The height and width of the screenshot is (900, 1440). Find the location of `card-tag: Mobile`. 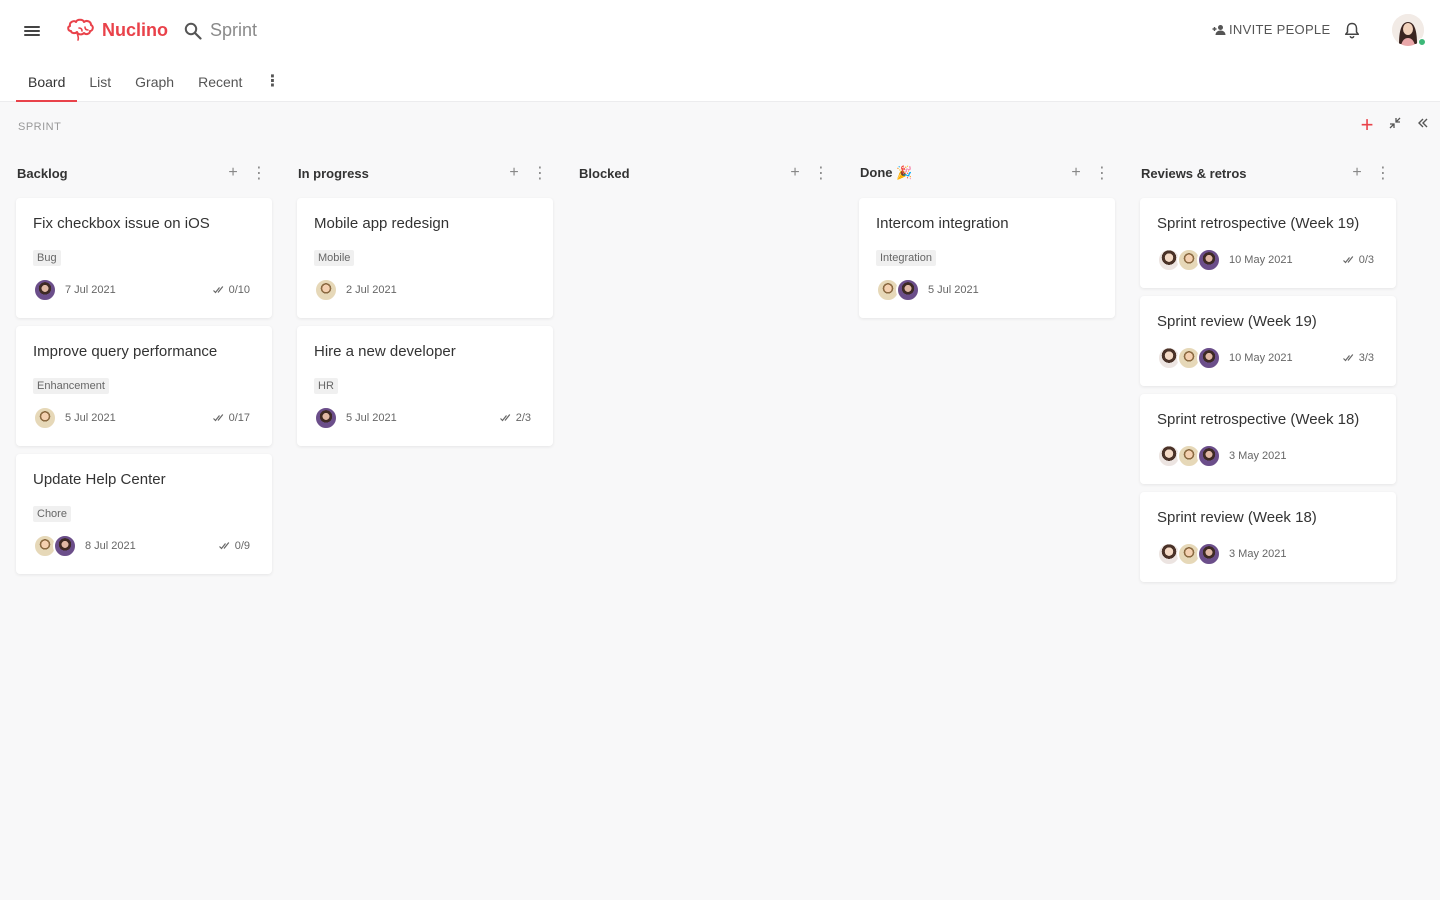

card-tag: Mobile is located at coordinates (334, 258).